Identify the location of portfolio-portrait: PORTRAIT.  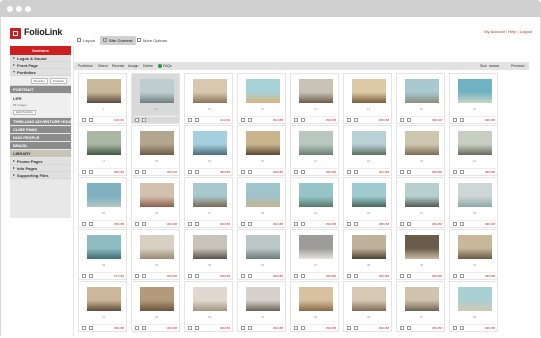
(40, 90).